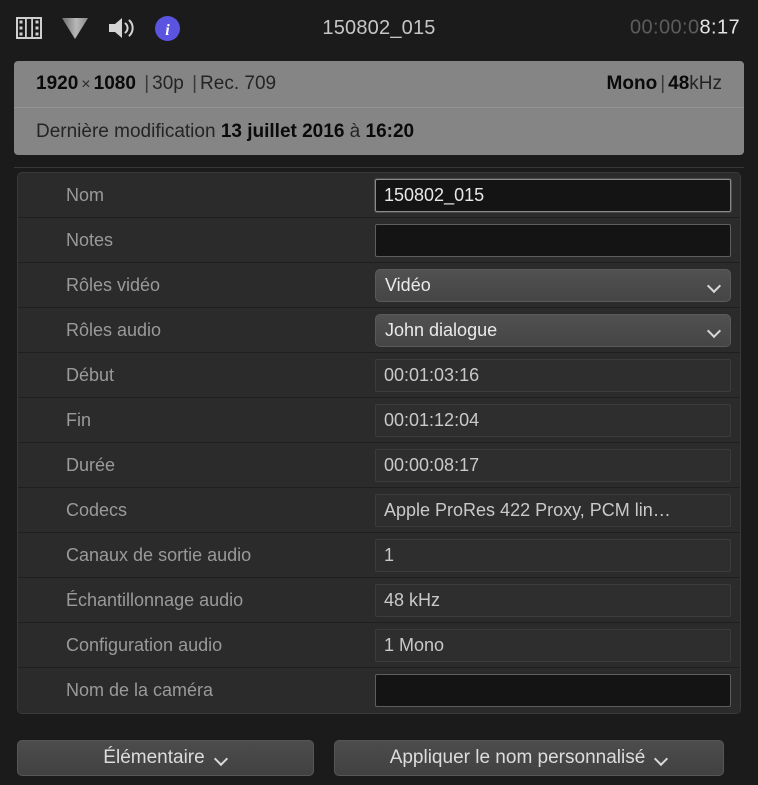 The width and height of the screenshot is (758, 785). What do you see at coordinates (379, 28) in the screenshot?
I see `inspector-header: i 150802_015 00:00:08:17` at bounding box center [379, 28].